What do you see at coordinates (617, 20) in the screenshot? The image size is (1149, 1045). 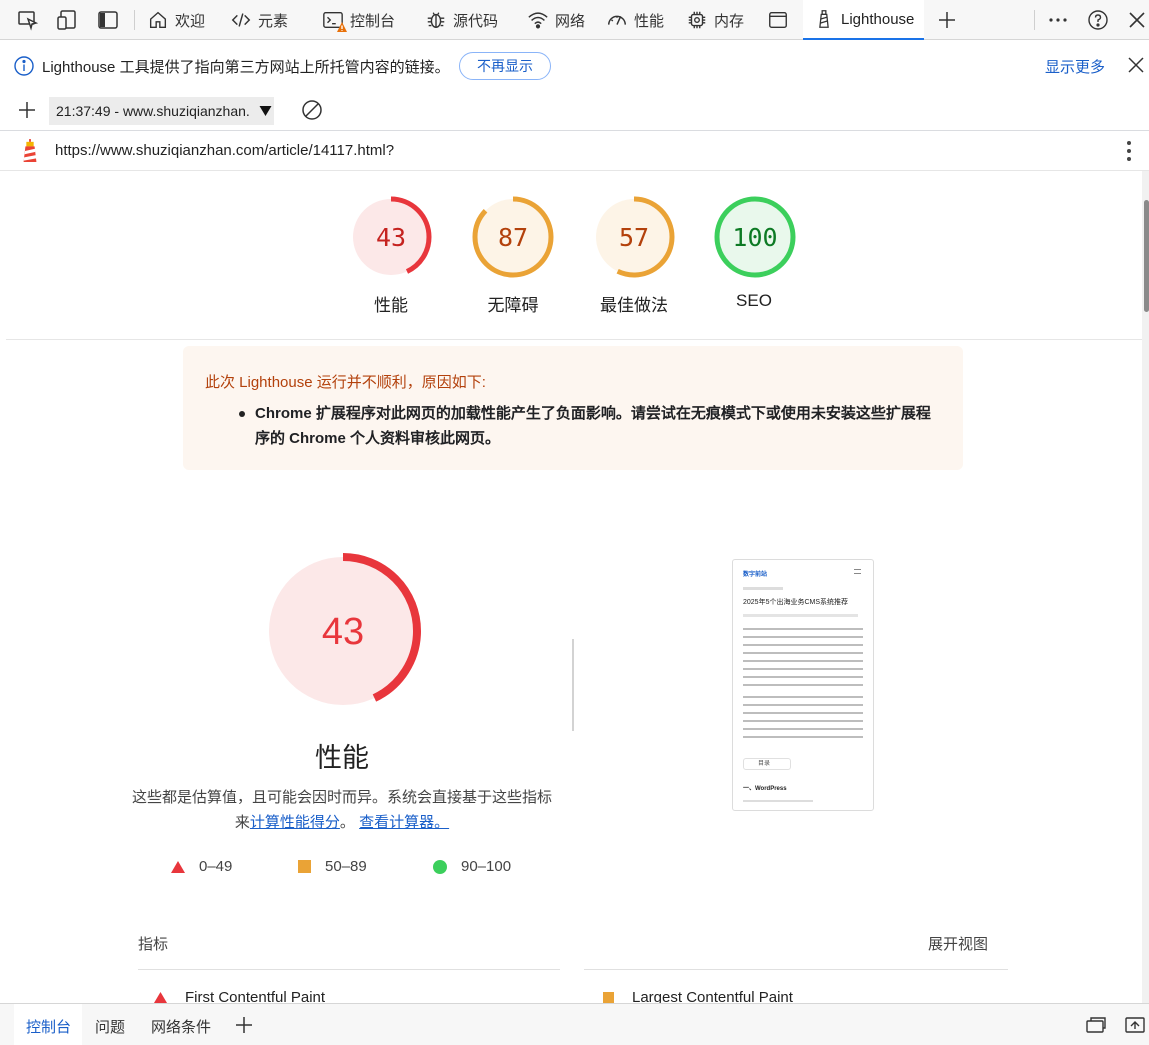 I see `speedometer-icon` at bounding box center [617, 20].